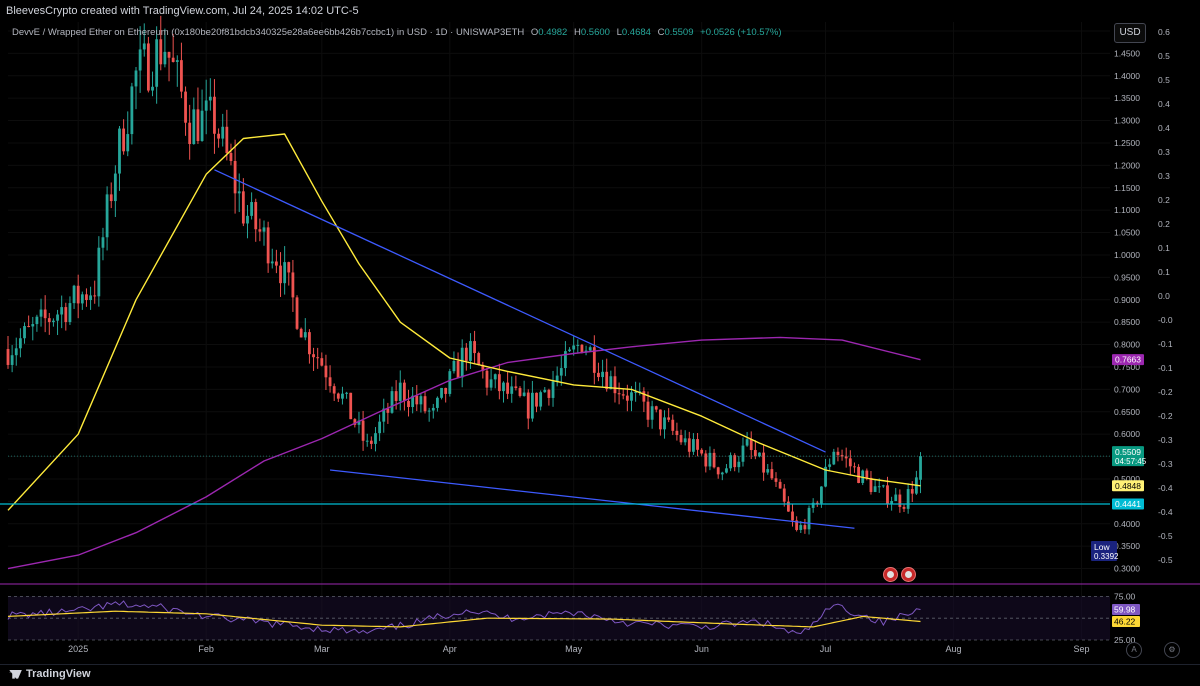  I want to click on low-value: 0.4684, so click(636, 32).